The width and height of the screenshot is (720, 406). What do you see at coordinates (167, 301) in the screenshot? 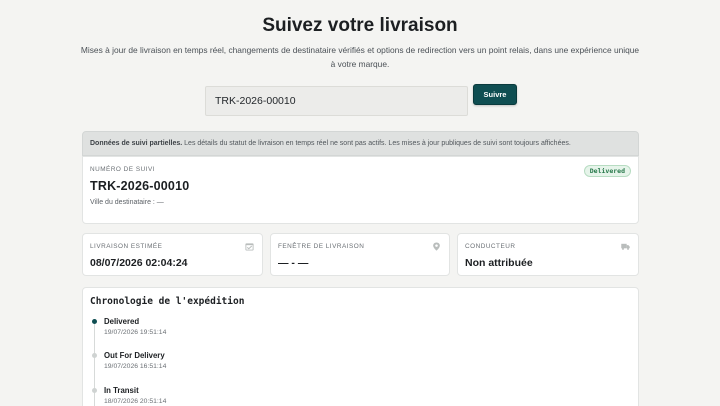
I see `timeline-title: Chronologie de l'expédition` at bounding box center [167, 301].